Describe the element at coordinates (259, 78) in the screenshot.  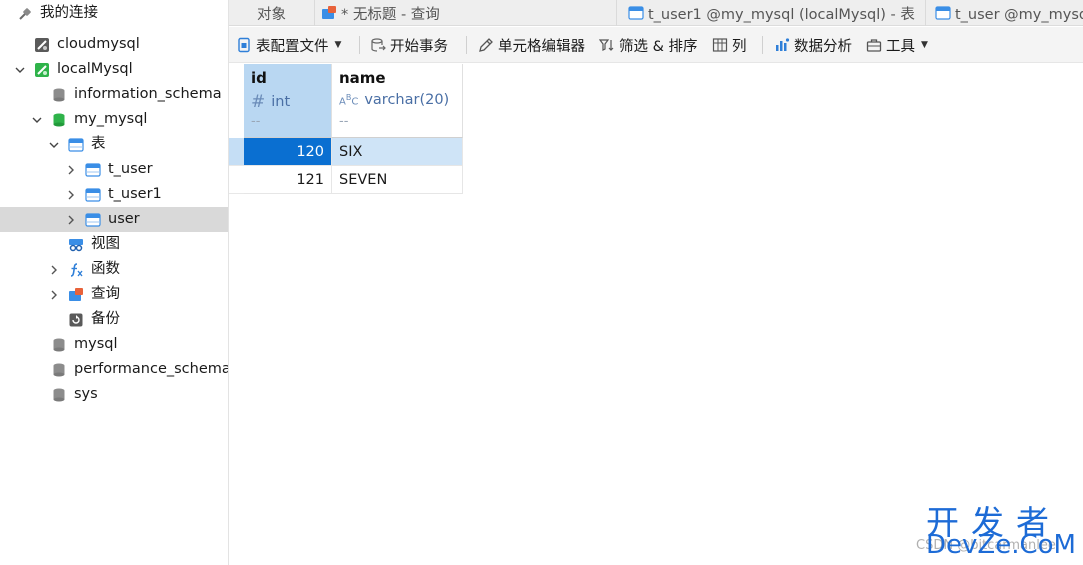
I see `column-name: id` at that location.